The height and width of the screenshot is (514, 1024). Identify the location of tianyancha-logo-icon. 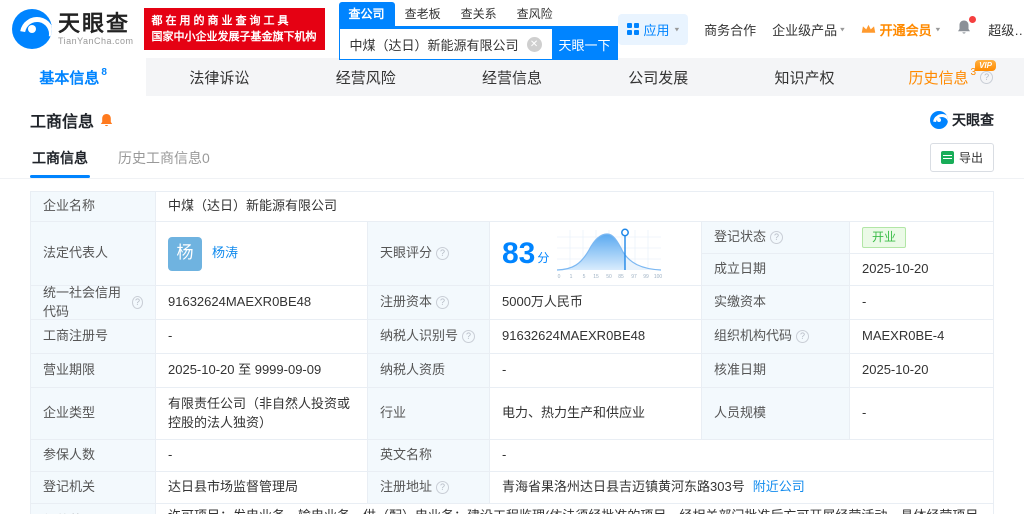
(32, 29).